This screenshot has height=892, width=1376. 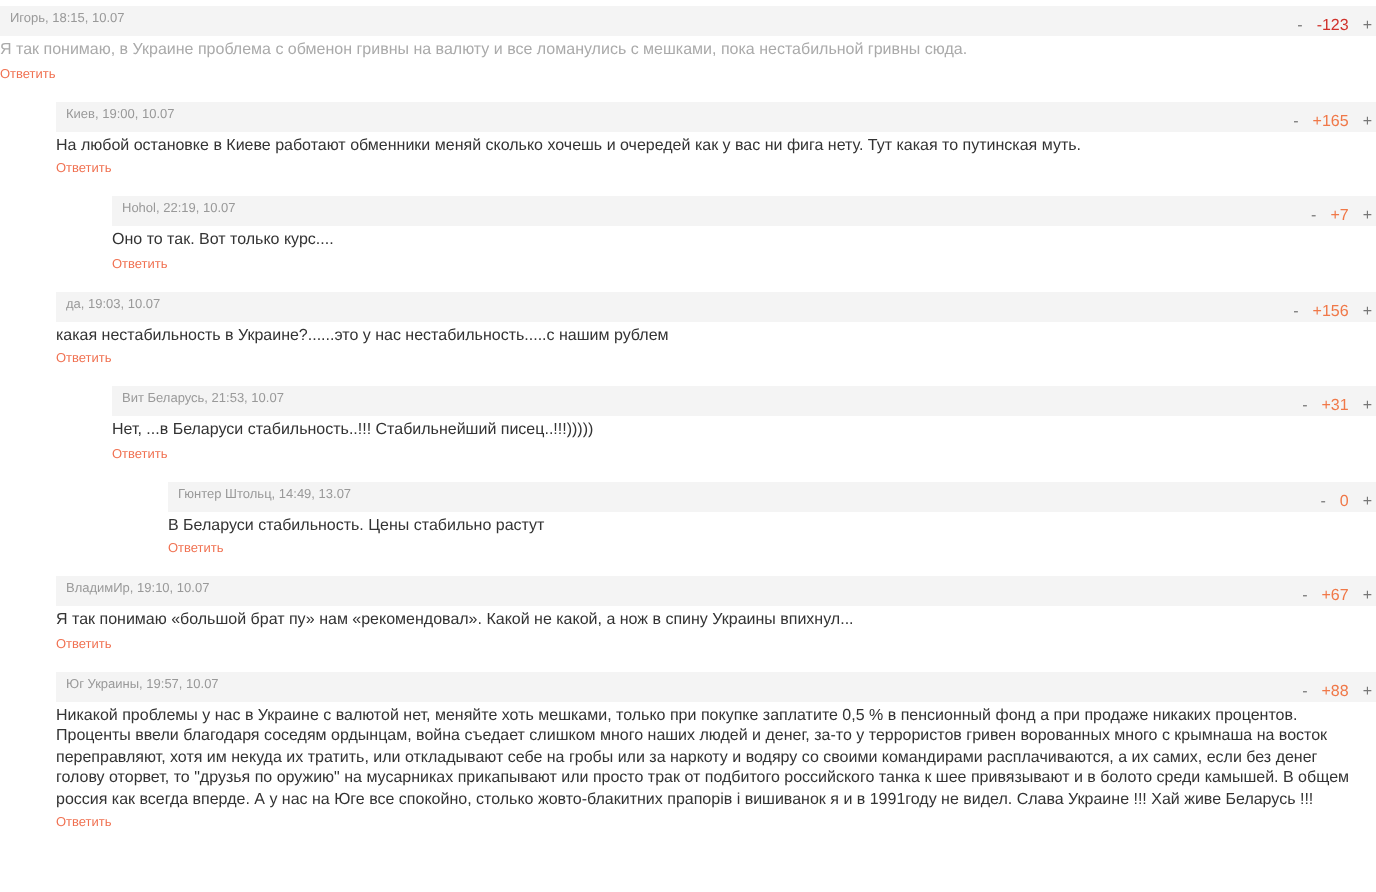 I want to click on comment-score: +156, so click(x=1330, y=310).